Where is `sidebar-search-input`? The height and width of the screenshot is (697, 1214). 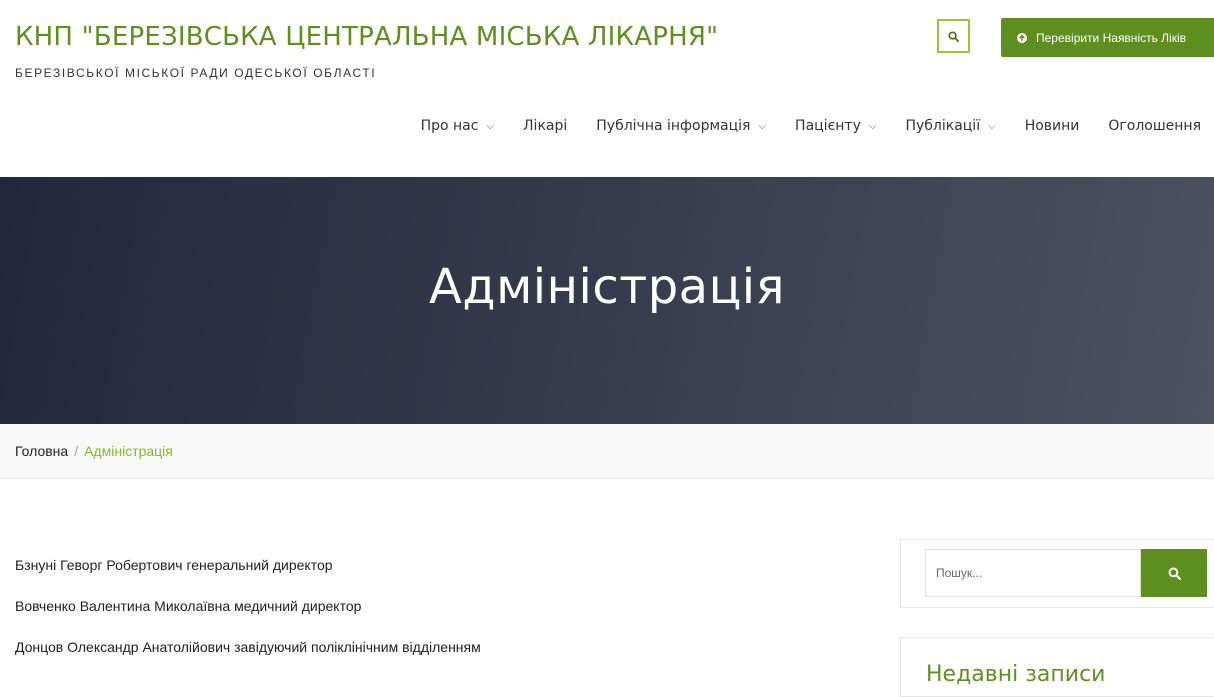
sidebar-search-input is located at coordinates (1033, 573).